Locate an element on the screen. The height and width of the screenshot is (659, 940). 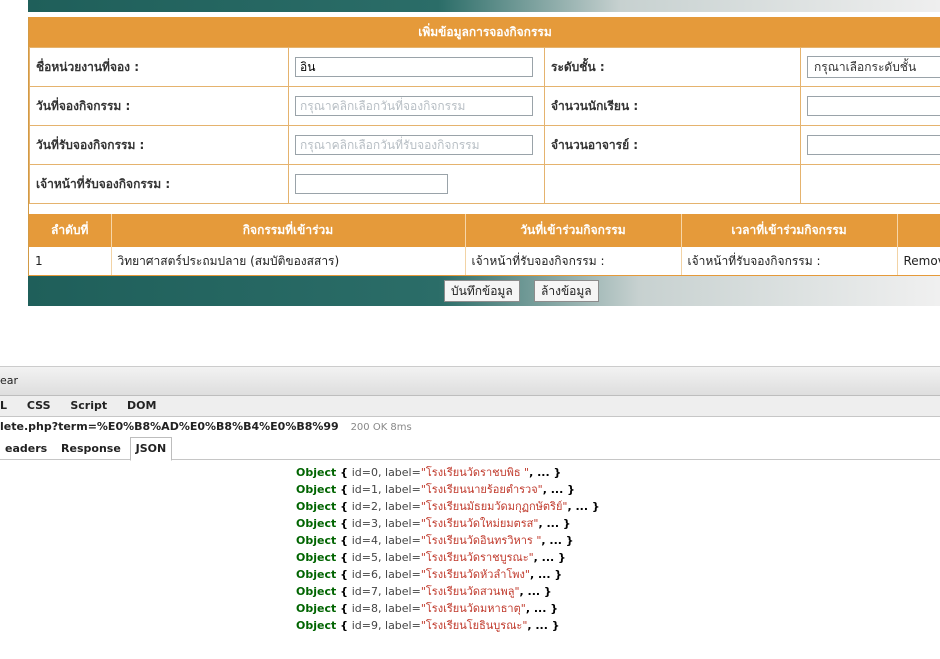
received-date-field-cell is located at coordinates (416, 145).